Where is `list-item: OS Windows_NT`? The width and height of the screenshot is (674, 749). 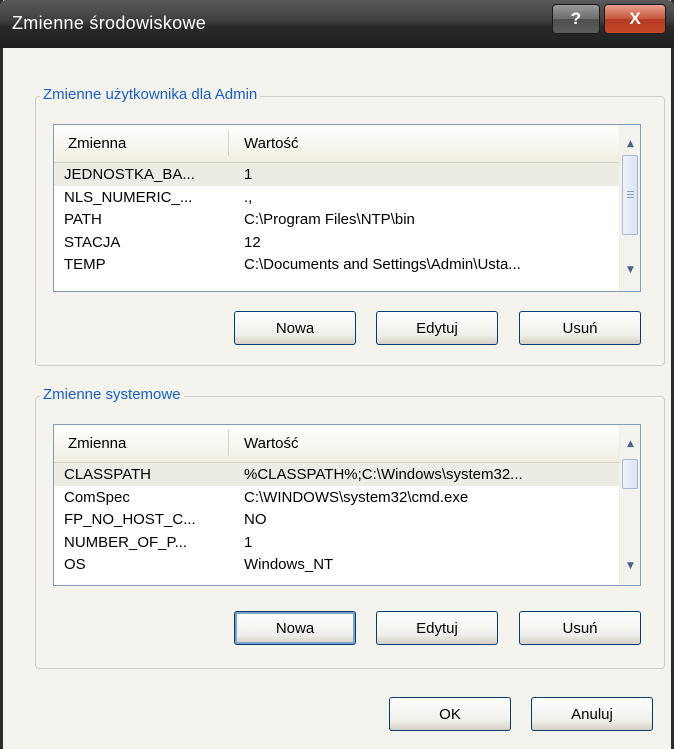
list-item: OS Windows_NT is located at coordinates (347, 564).